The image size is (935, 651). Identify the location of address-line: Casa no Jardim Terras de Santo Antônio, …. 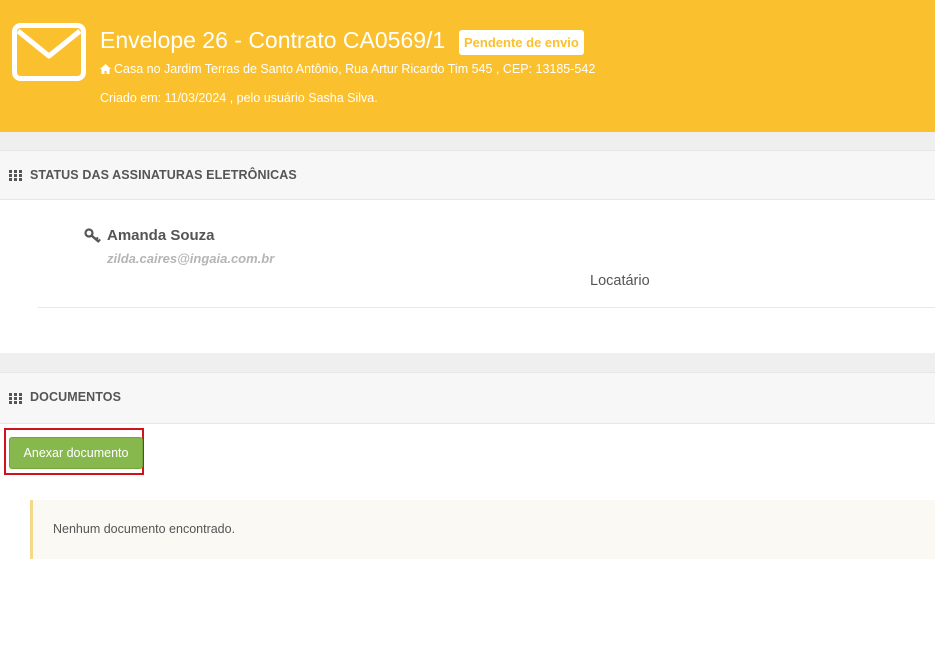
(347, 69).